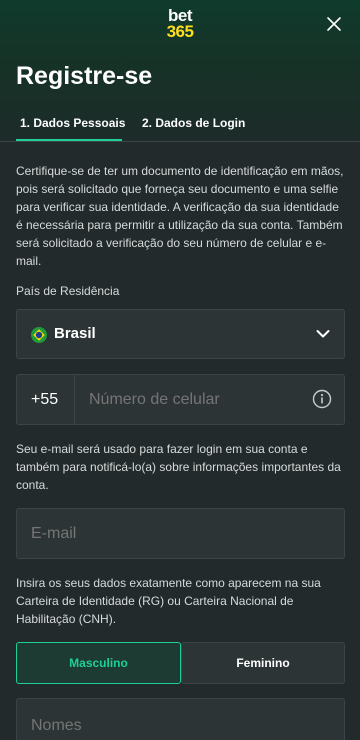 This screenshot has width=360, height=740. What do you see at coordinates (75, 333) in the screenshot?
I see `country-value: Brasil` at bounding box center [75, 333].